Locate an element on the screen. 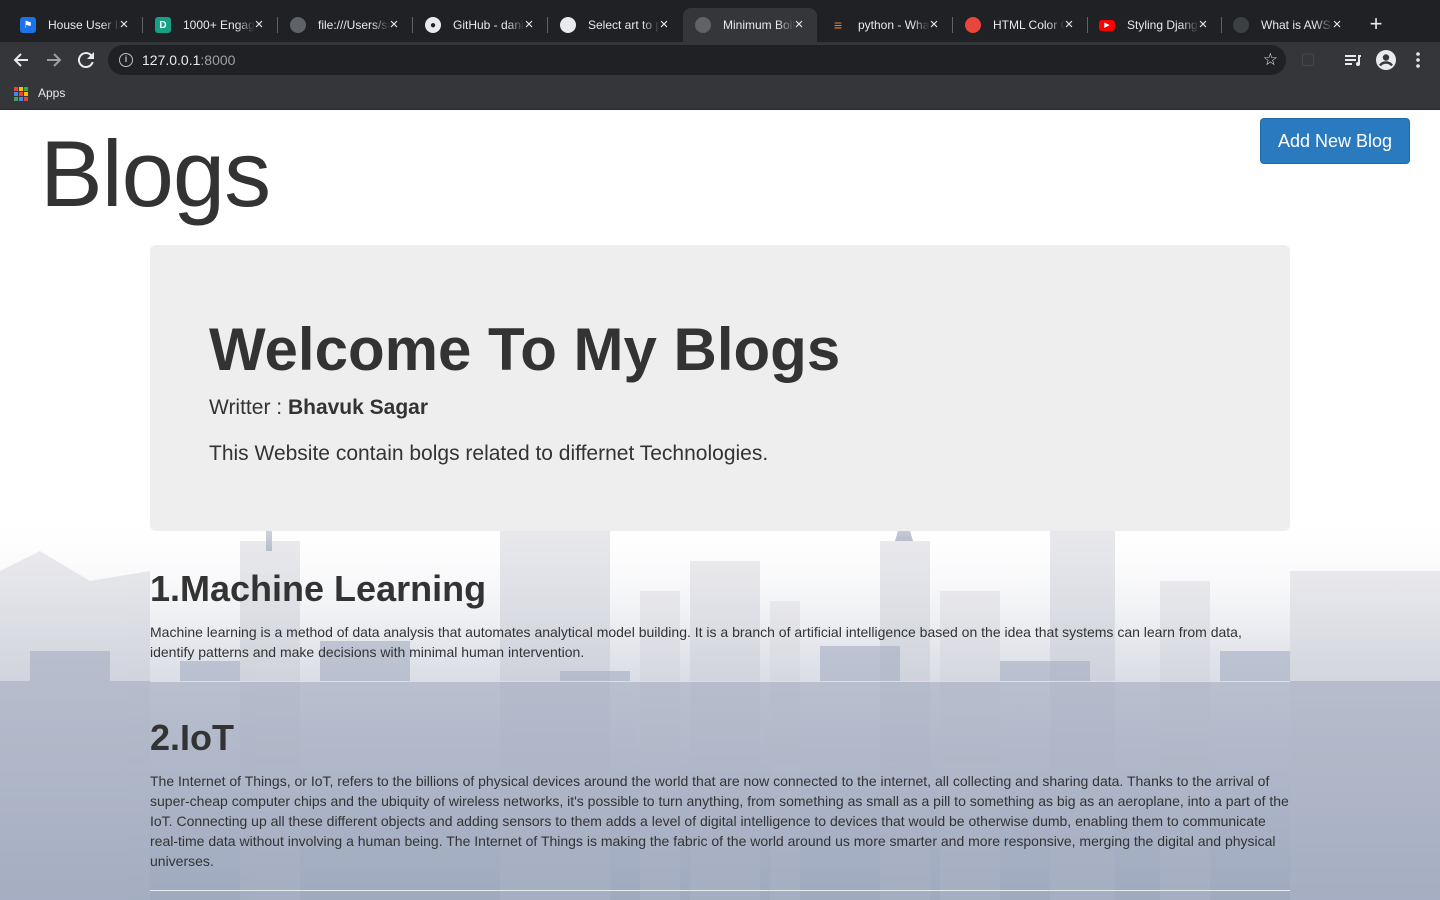 The image size is (1440, 900). tab-aws: What is AWS × is located at coordinates (1288, 25).